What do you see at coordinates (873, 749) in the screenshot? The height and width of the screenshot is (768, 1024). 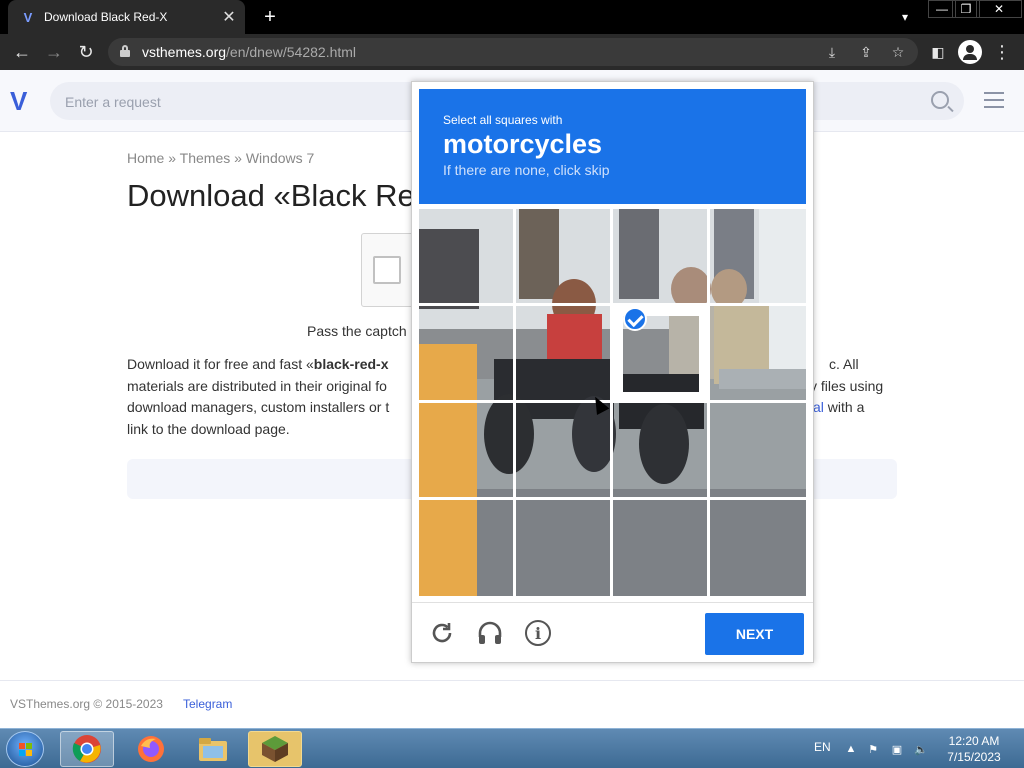 I see `action-center-flag-icon: ⚑` at bounding box center [873, 749].